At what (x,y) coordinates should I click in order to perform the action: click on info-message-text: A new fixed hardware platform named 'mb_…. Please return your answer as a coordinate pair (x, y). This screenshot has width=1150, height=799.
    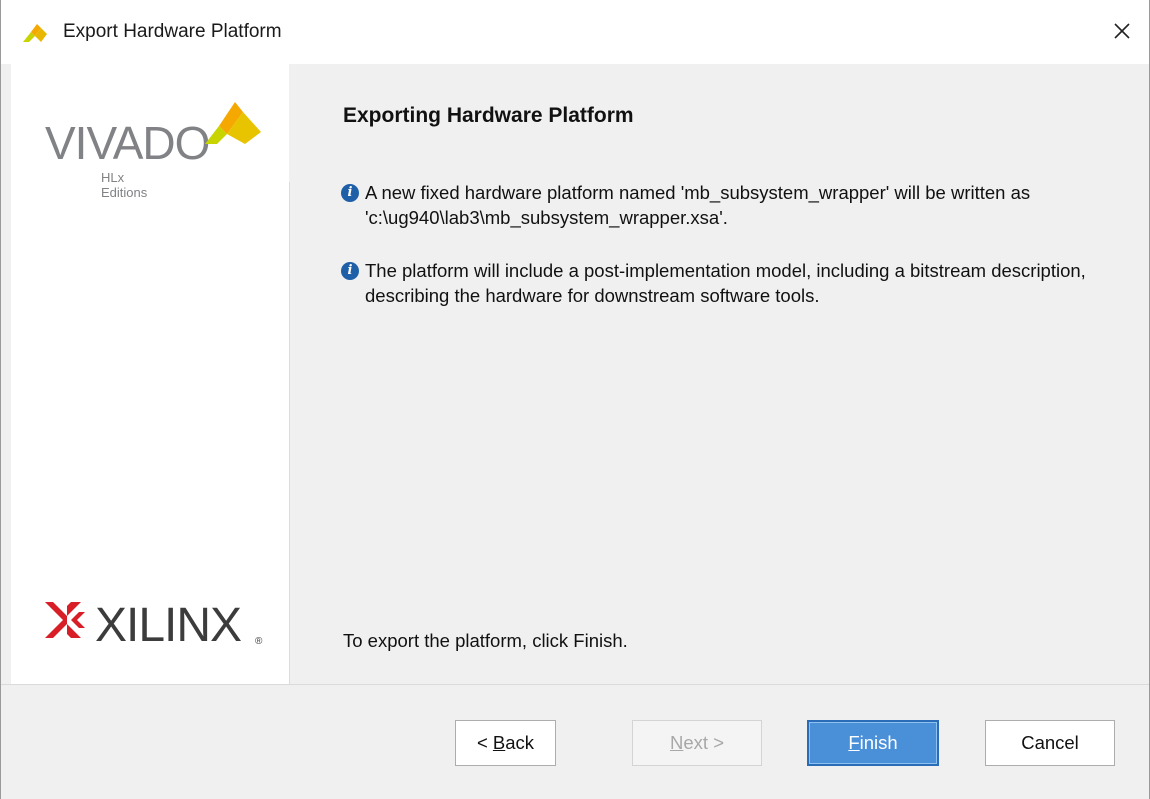
    Looking at the image, I should click on (698, 205).